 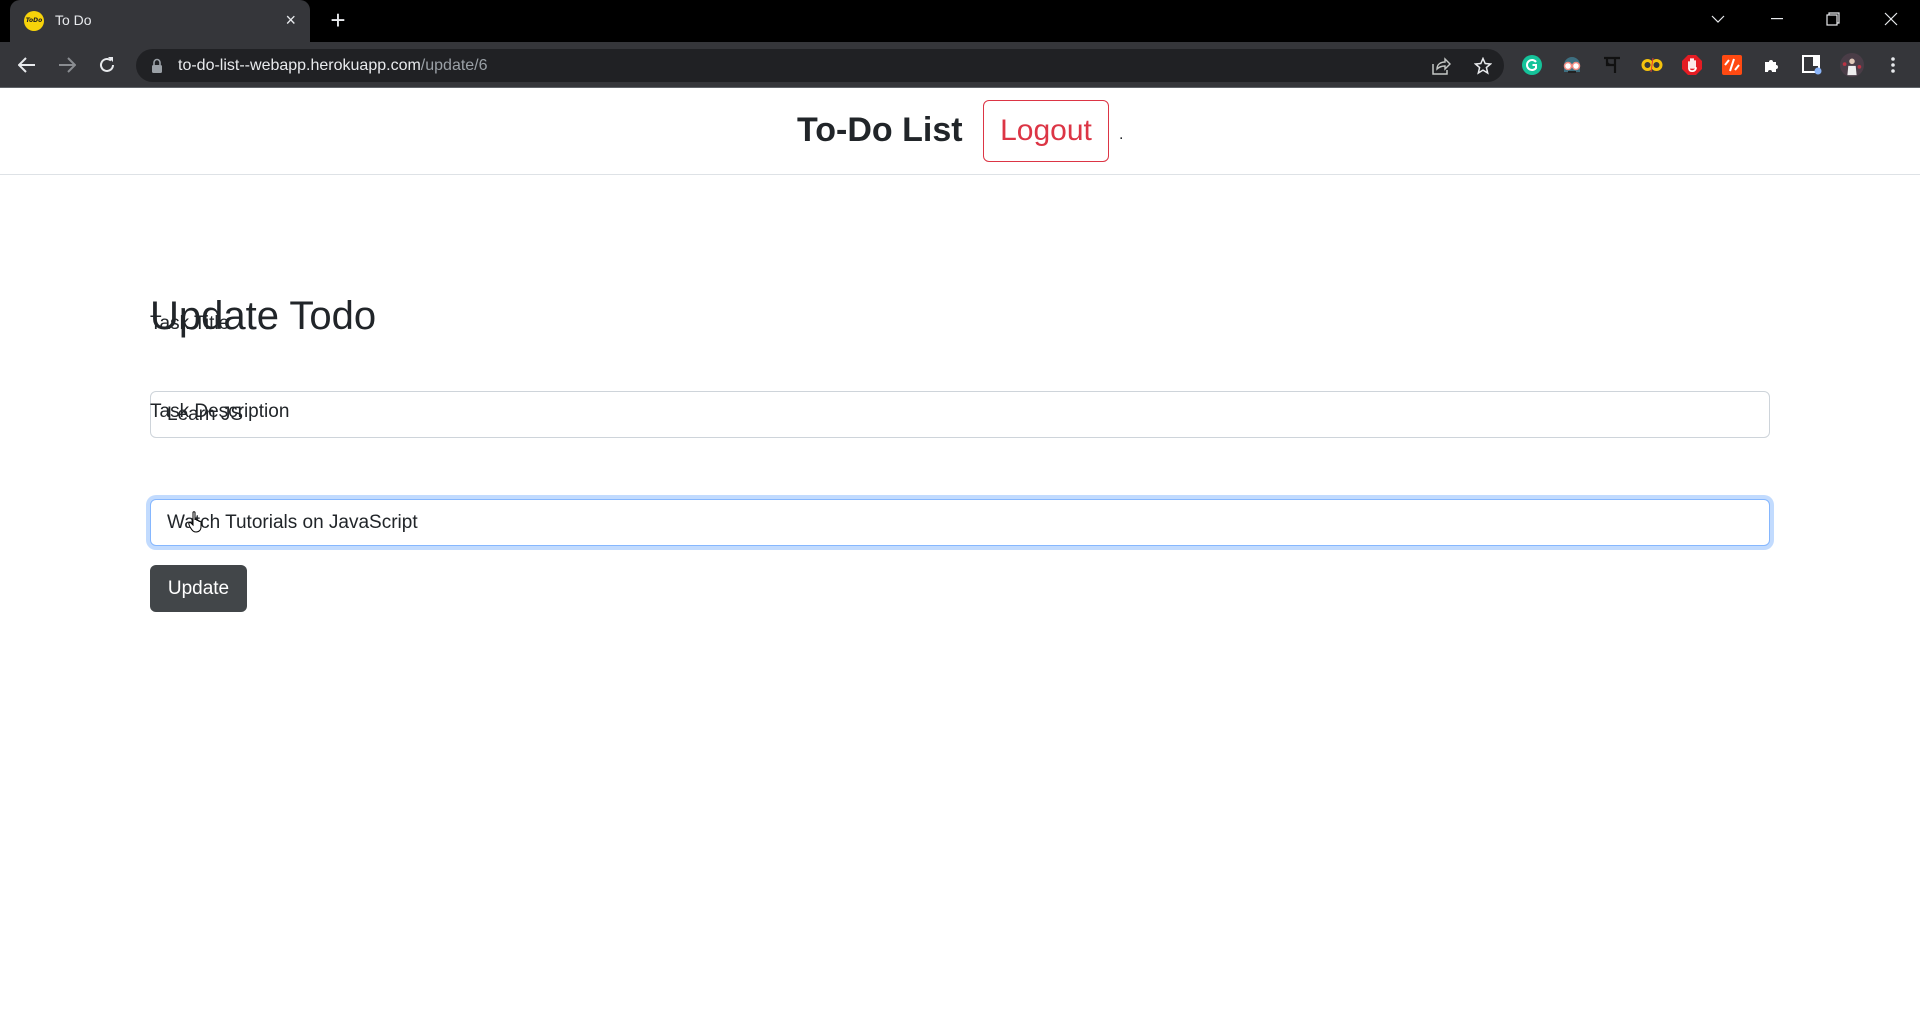 What do you see at coordinates (1652, 65) in the screenshot?
I see `infinity-extension-icon` at bounding box center [1652, 65].